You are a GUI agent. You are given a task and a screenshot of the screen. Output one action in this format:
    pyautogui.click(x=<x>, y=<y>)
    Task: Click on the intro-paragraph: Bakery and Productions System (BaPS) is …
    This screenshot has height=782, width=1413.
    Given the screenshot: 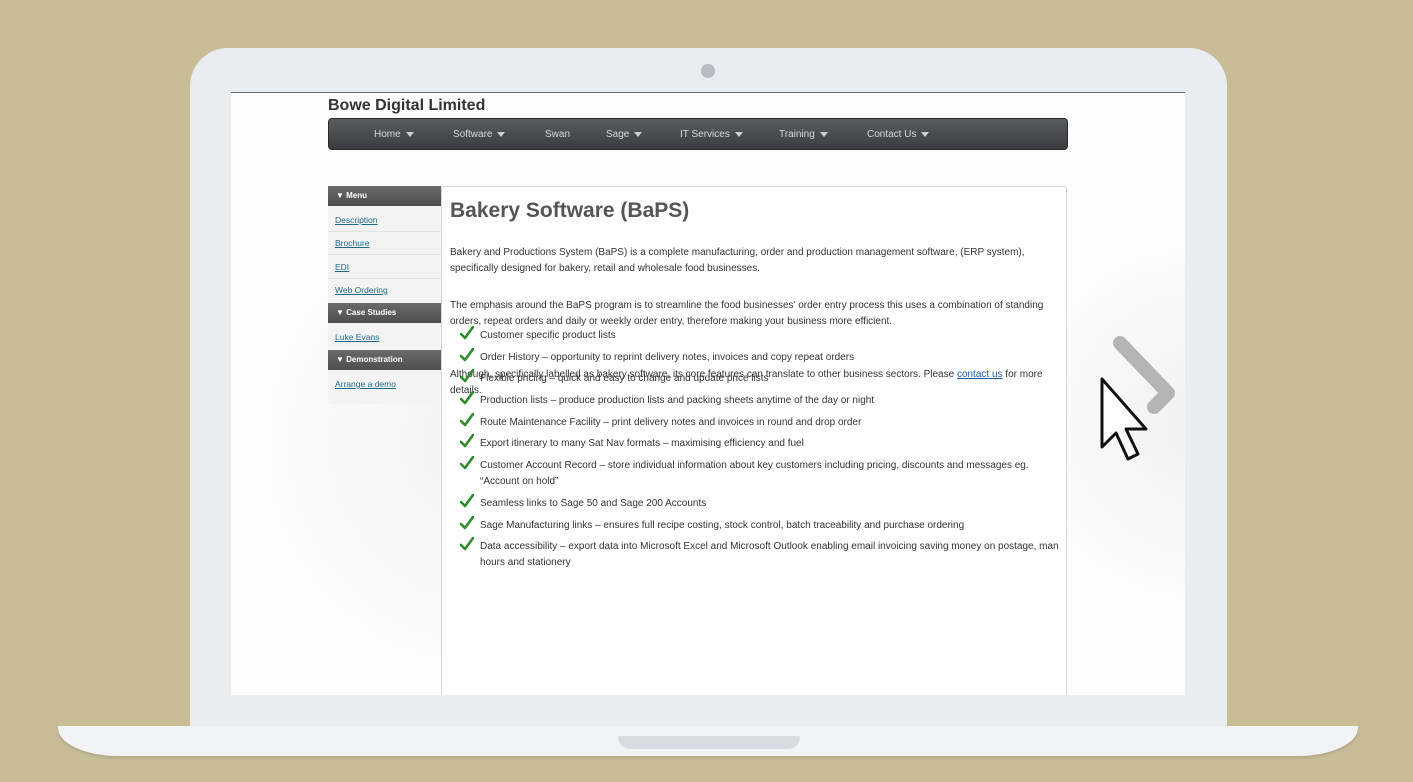 What is the action you would take?
    pyautogui.click(x=737, y=260)
    